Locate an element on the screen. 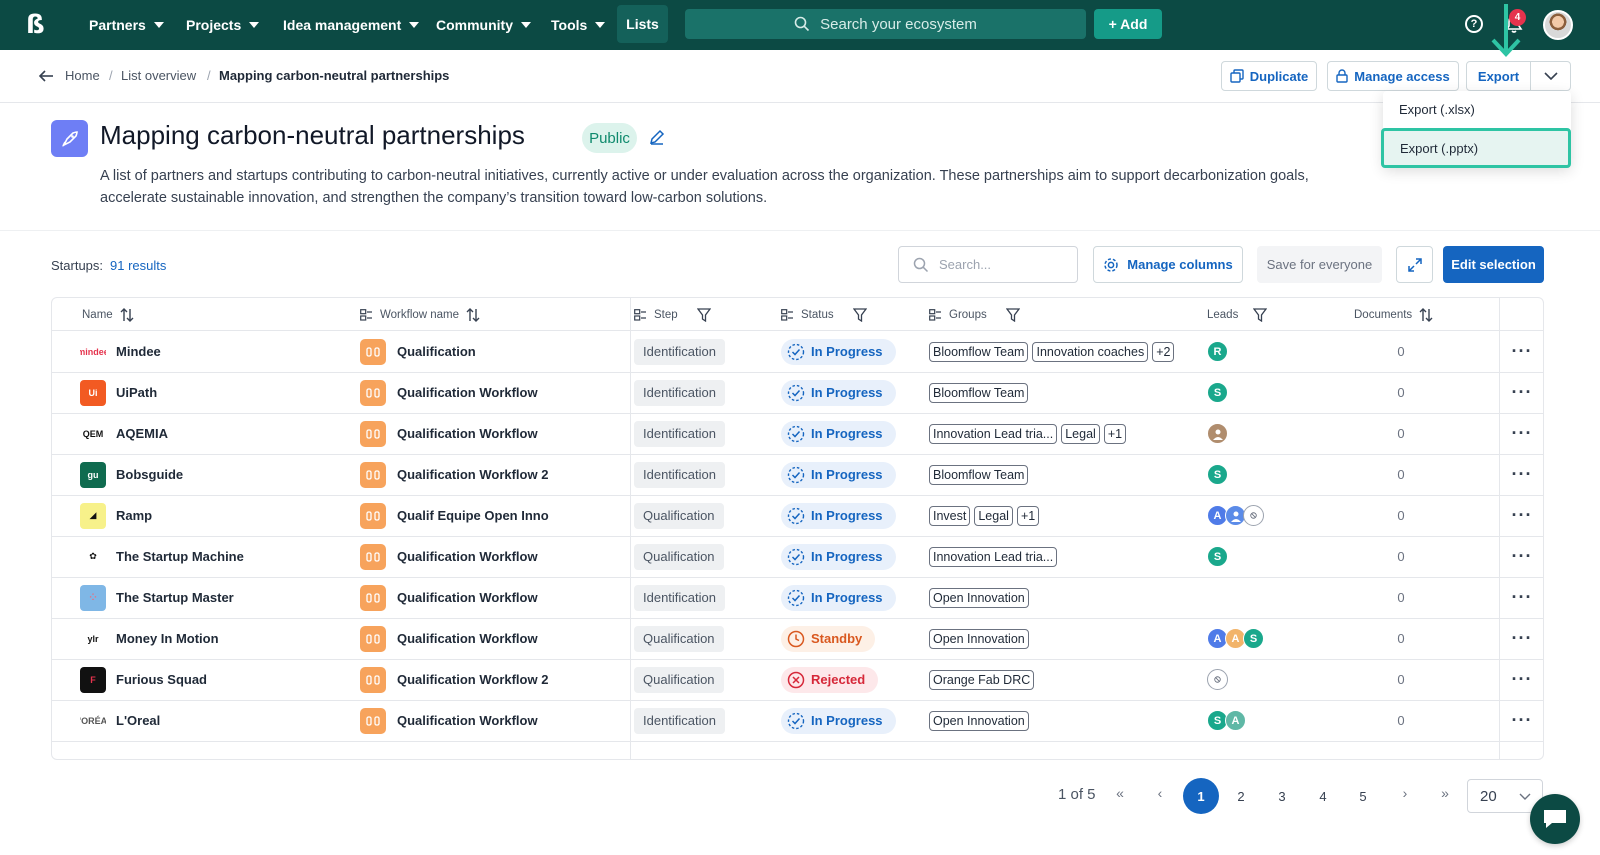 Image resolution: width=1600 pixels, height=855 pixels. name-cell: Ui UiPath is located at coordinates (118, 392).